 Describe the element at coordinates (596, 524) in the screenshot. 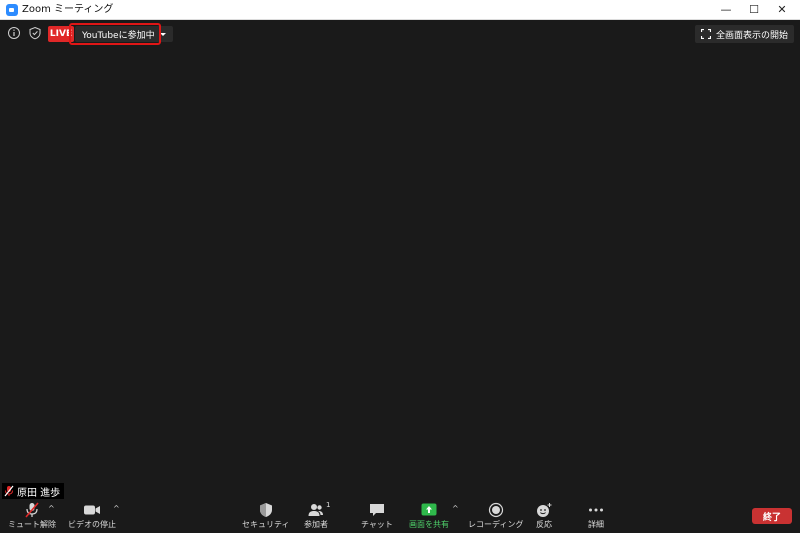

I see `more-label: 詳細` at that location.